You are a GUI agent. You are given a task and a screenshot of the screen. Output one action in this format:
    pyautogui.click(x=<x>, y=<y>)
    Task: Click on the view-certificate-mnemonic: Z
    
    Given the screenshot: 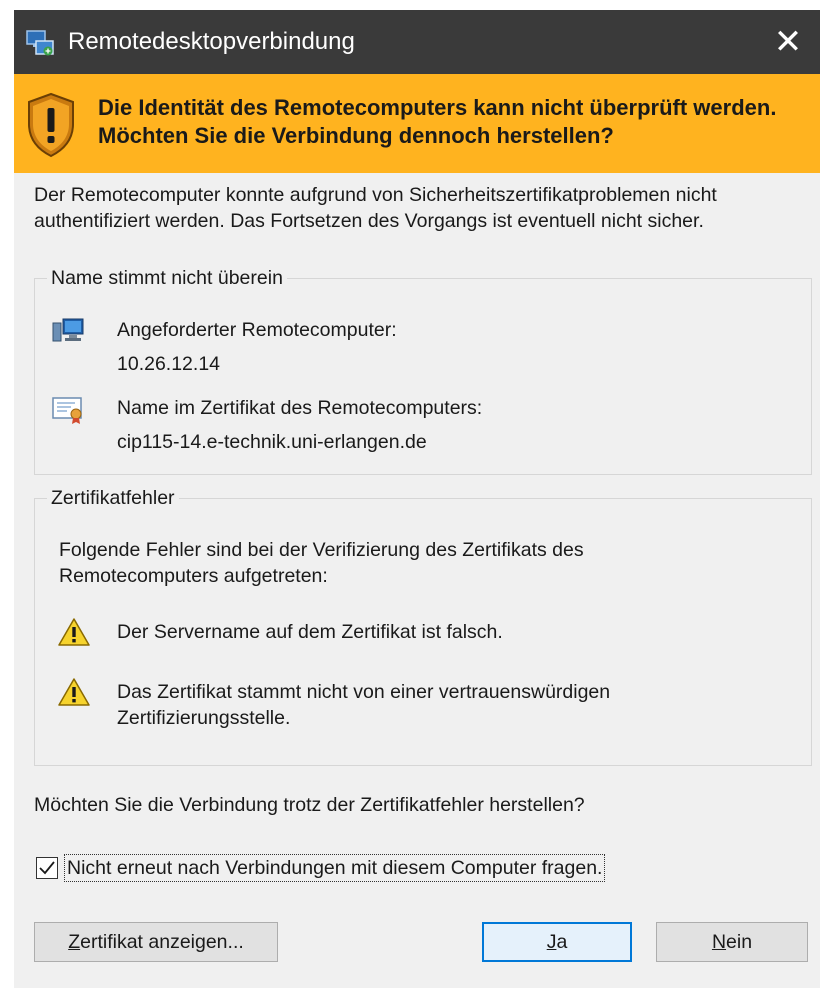 What is the action you would take?
    pyautogui.click(x=74, y=941)
    